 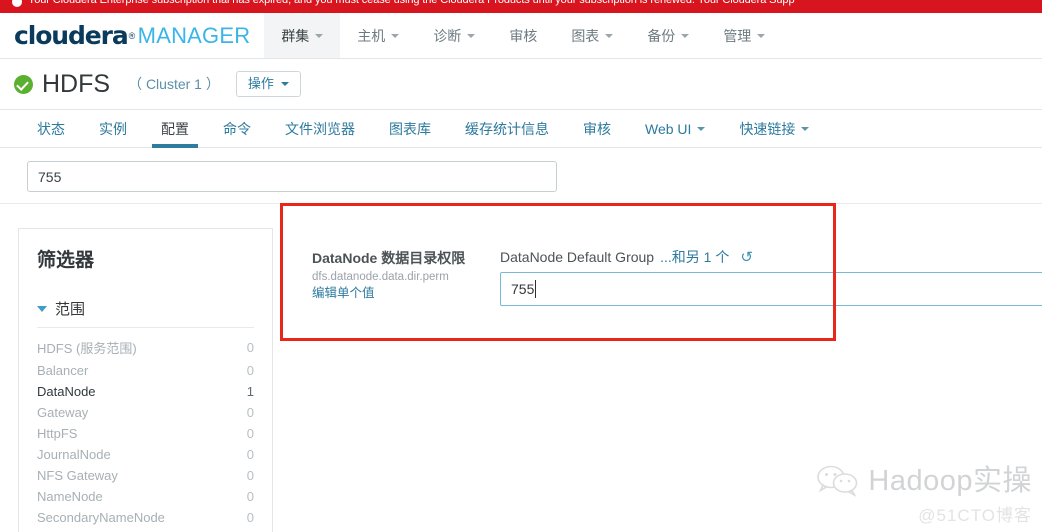 I want to click on filter-section-label: 范围, so click(x=70, y=309).